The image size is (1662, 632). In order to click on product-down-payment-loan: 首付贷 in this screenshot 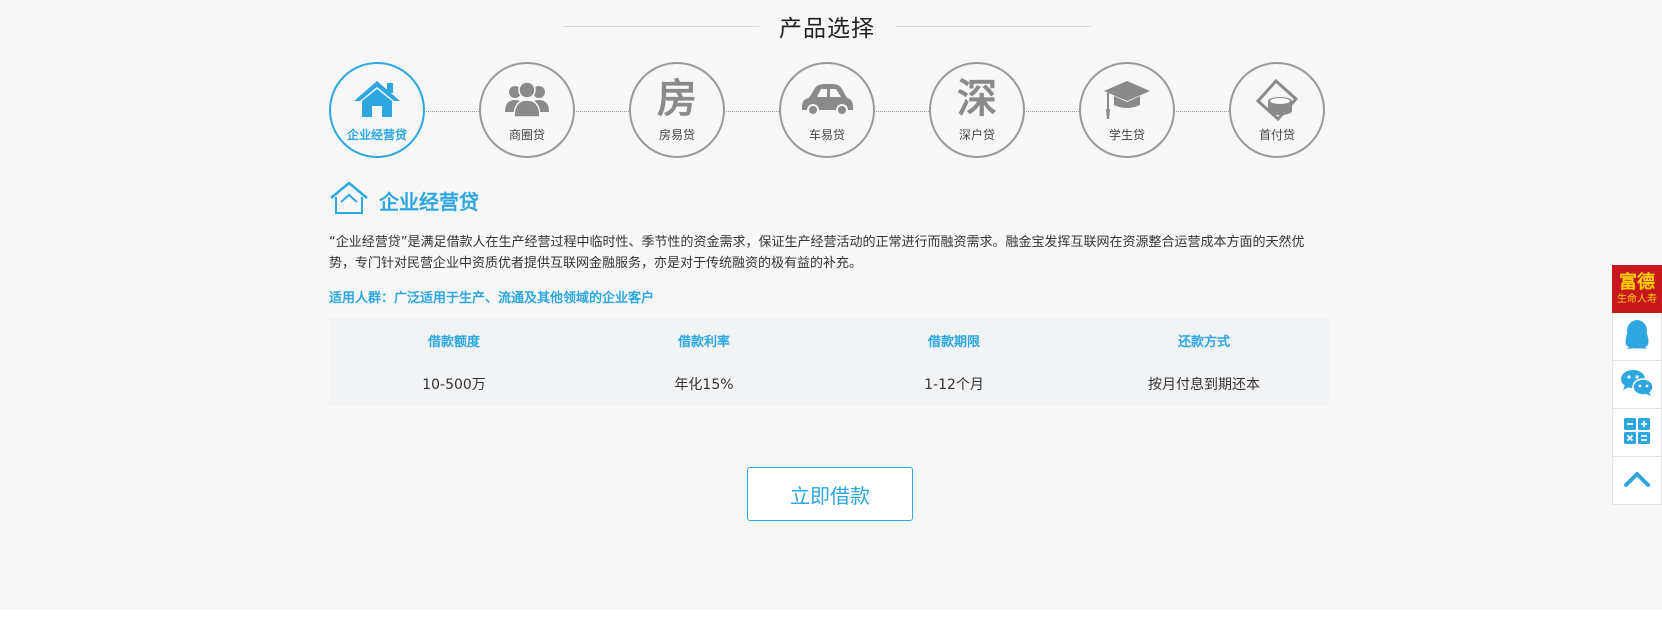, I will do `click(1277, 110)`.